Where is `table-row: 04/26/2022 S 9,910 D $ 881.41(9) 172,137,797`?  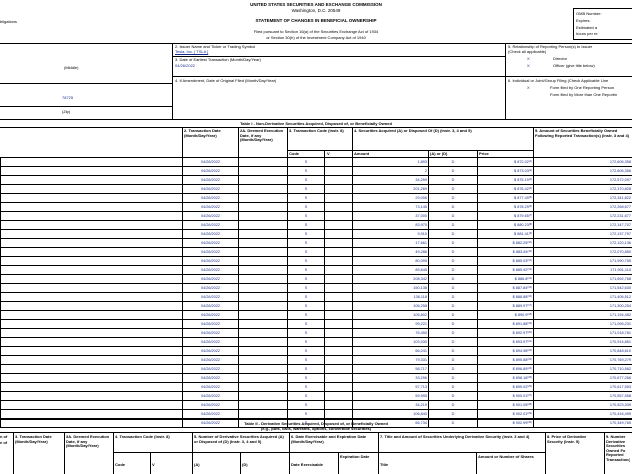
table-row: 04/26/2022 S 9,910 D $ 881.41(9) 172,137,797 is located at coordinates (316, 234).